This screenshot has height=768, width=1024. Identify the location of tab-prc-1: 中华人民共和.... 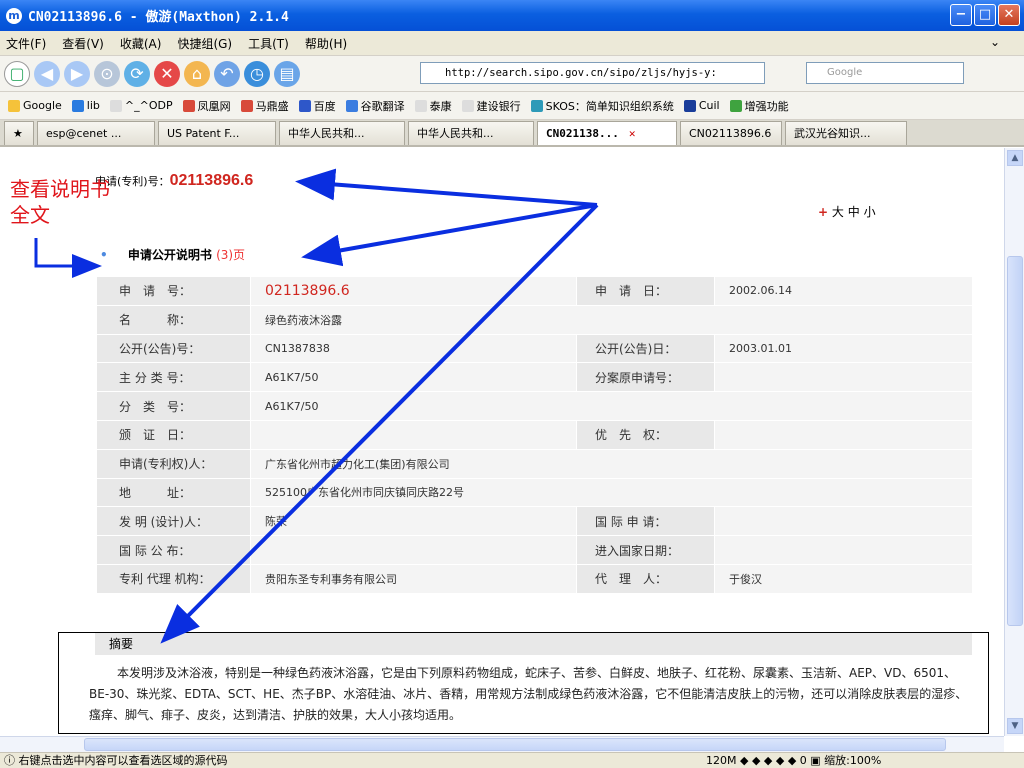
(342, 133).